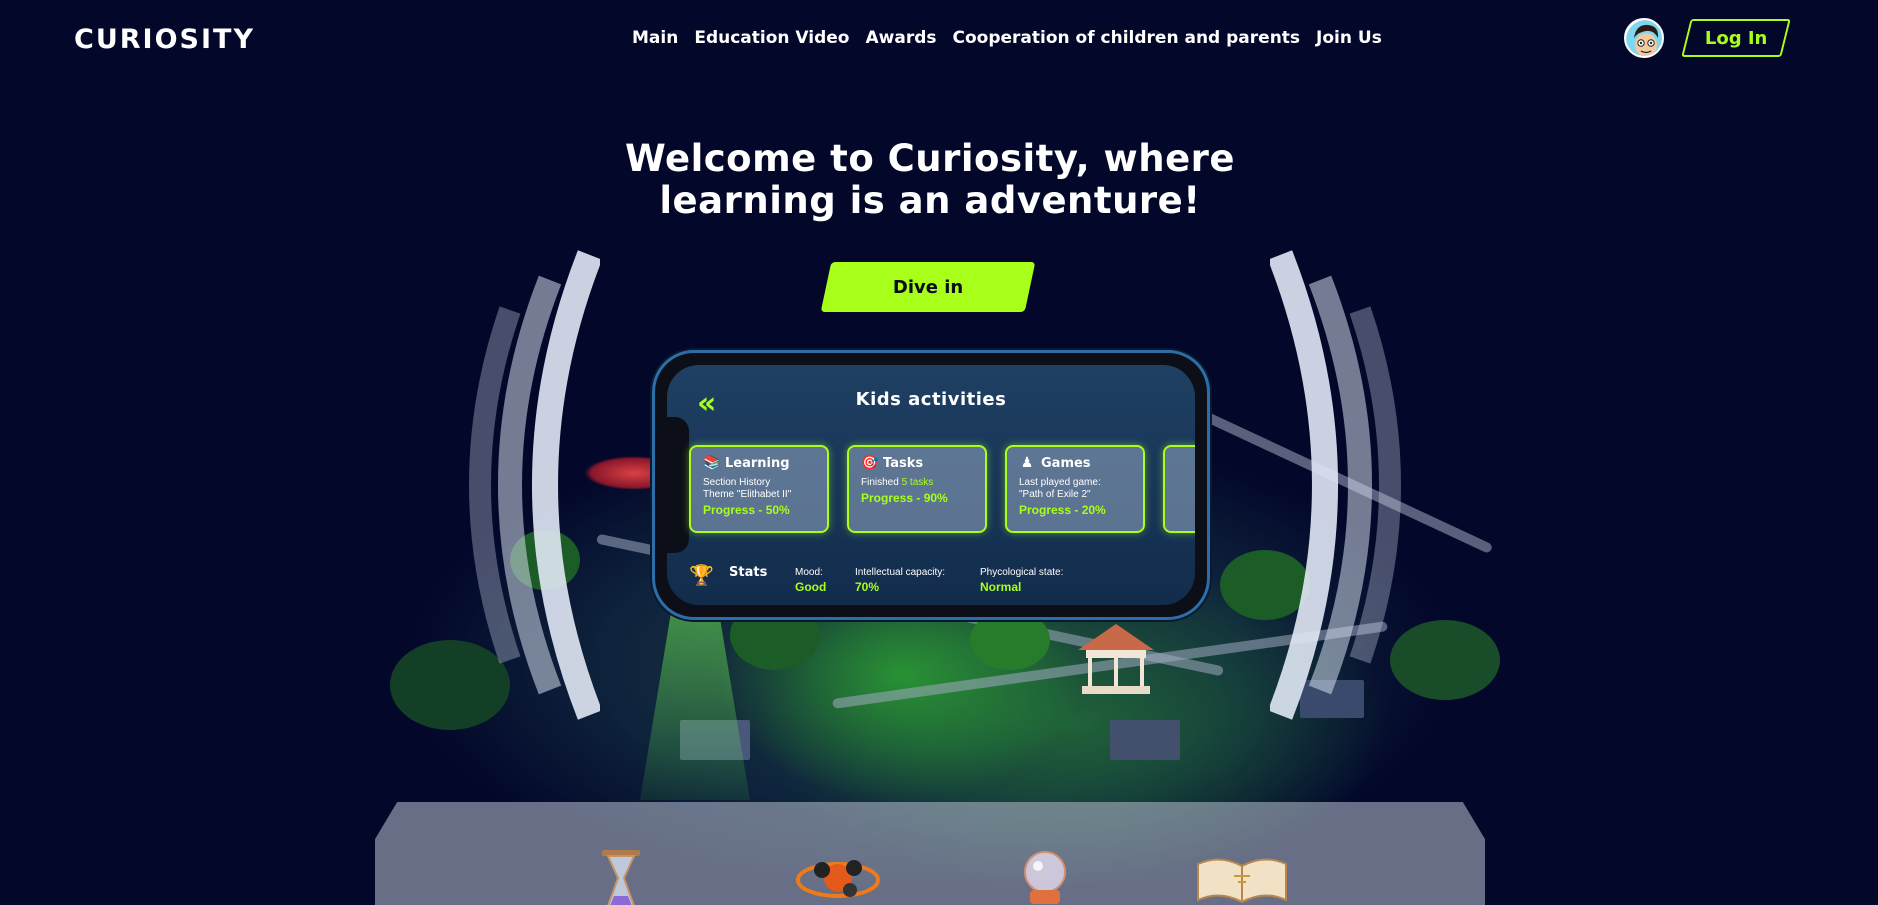  Describe the element at coordinates (838, 879) in the screenshot. I see `atom-molecule-icon` at that location.